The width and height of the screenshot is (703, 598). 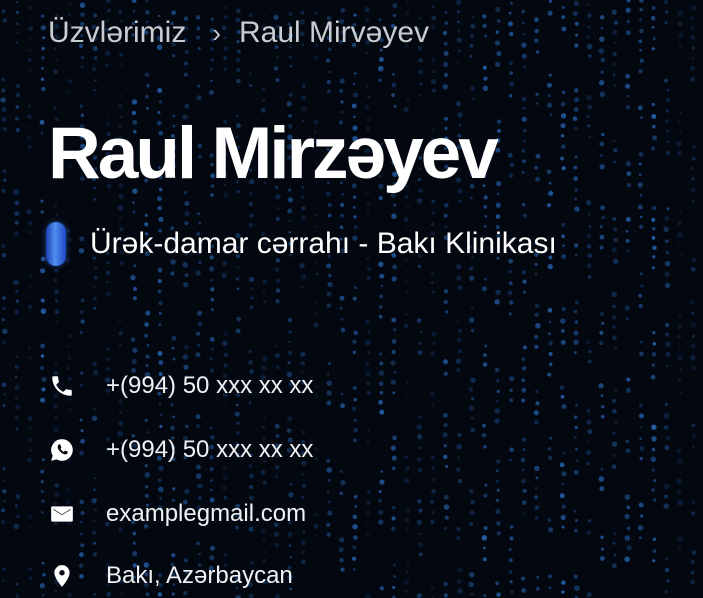 What do you see at coordinates (238, 33) in the screenshot?
I see `breadcrumb: Üzvlərimiz › Raul Mirvəyev` at bounding box center [238, 33].